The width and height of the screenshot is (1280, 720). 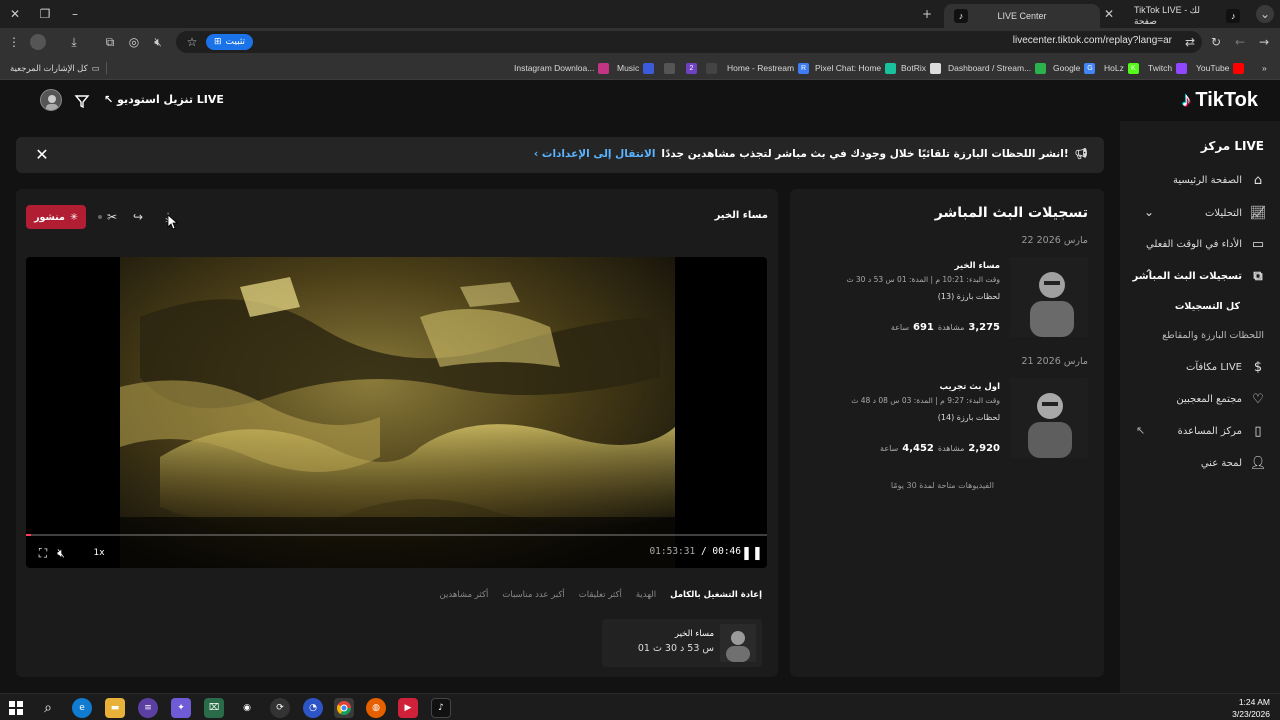 I want to click on sidebar-item-help: مركز المساعدة ▯, so click(x=1222, y=431).